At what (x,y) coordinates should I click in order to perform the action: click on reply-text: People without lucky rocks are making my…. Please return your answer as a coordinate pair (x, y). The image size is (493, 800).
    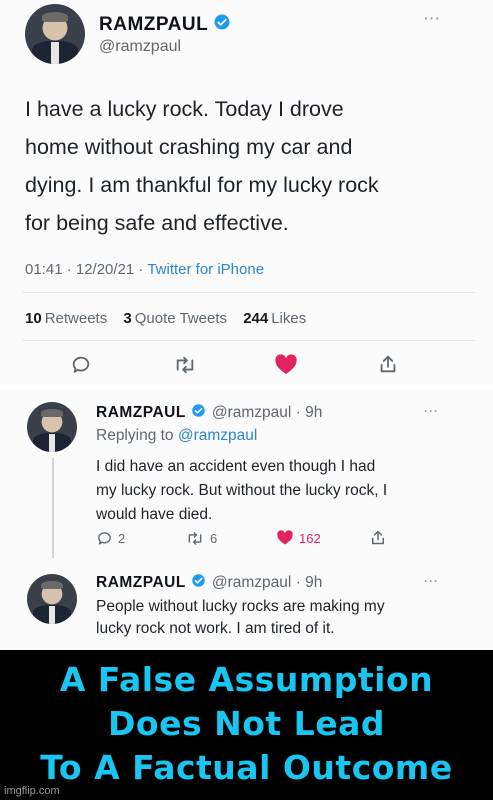
    Looking at the image, I should click on (240, 618).